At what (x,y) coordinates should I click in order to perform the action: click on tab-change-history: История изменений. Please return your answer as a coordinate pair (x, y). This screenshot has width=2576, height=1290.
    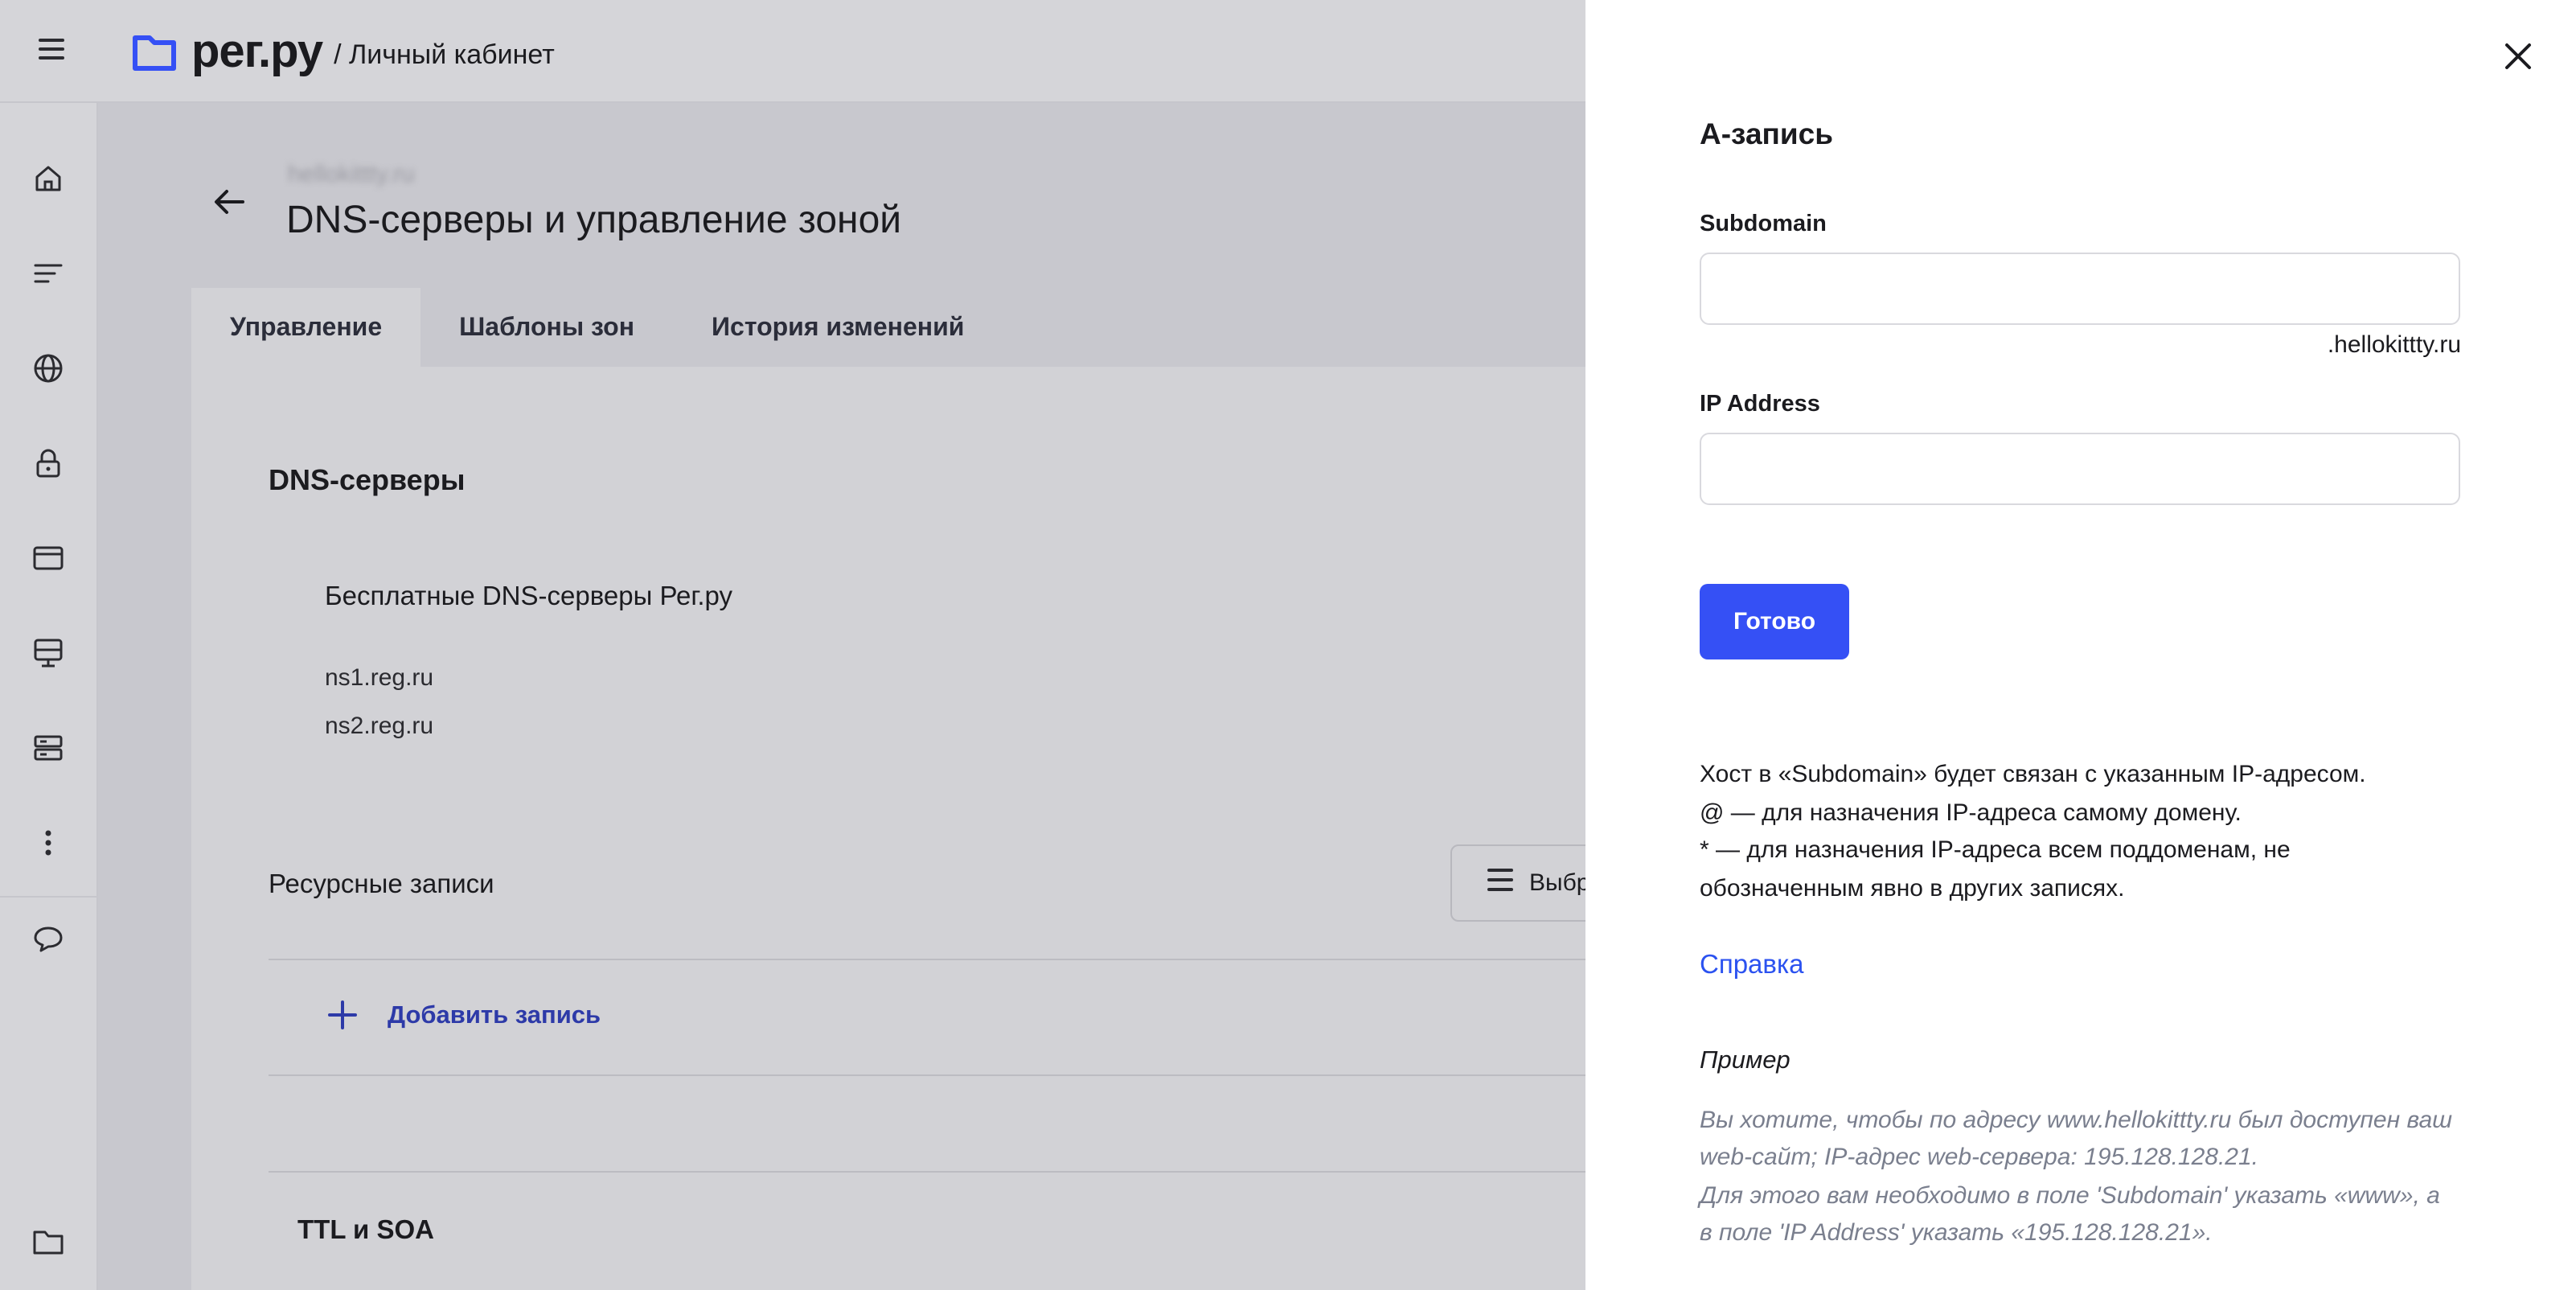
    Looking at the image, I should click on (838, 327).